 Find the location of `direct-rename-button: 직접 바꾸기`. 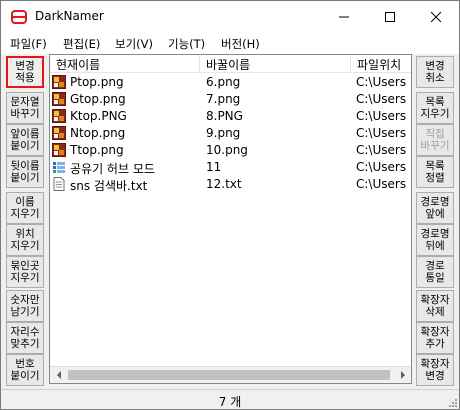

direct-rename-button: 직접 바꾸기 is located at coordinates (435, 140).